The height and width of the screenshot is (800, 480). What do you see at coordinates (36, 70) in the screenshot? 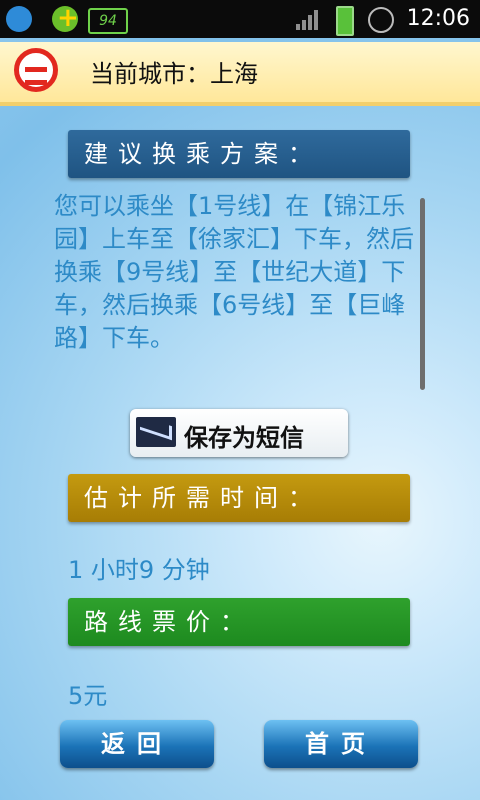
I see `metro-logo-icon` at bounding box center [36, 70].